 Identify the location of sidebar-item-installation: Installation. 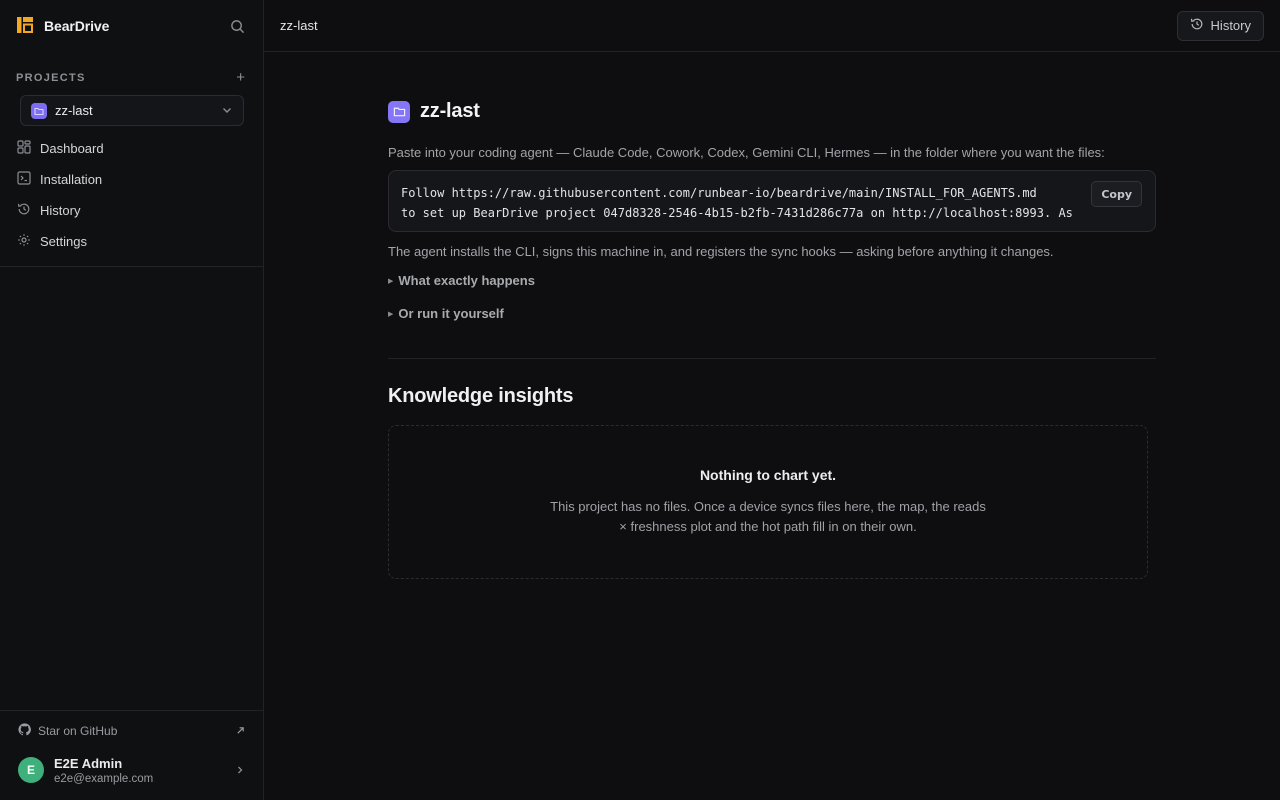
(131, 179).